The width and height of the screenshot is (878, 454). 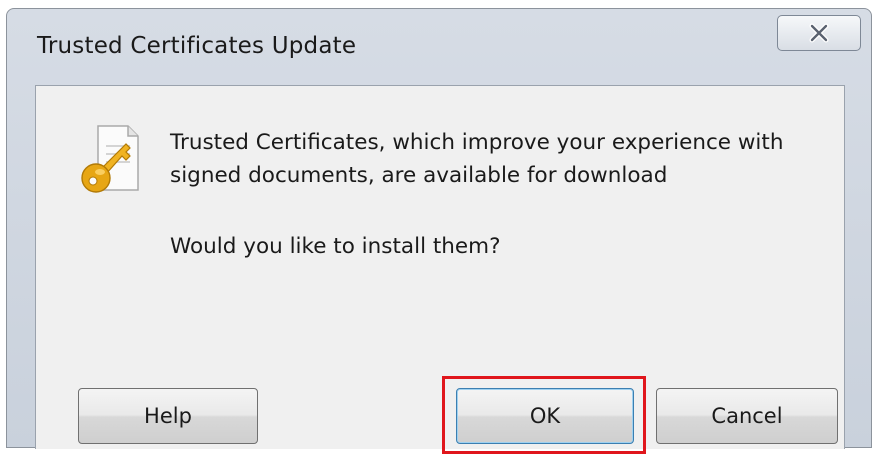 I want to click on close-icon, so click(x=819, y=33).